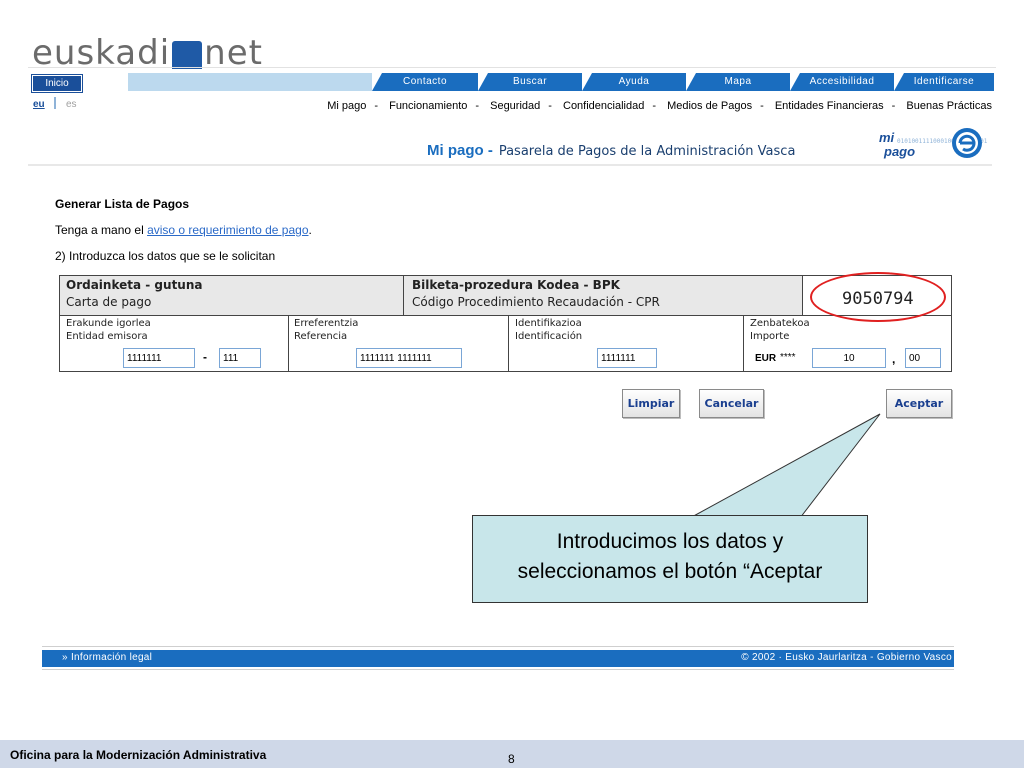 Image resolution: width=1024 pixels, height=768 pixels. What do you see at coordinates (887, 137) in the screenshot?
I see `mipago-logo-mi: mi` at bounding box center [887, 137].